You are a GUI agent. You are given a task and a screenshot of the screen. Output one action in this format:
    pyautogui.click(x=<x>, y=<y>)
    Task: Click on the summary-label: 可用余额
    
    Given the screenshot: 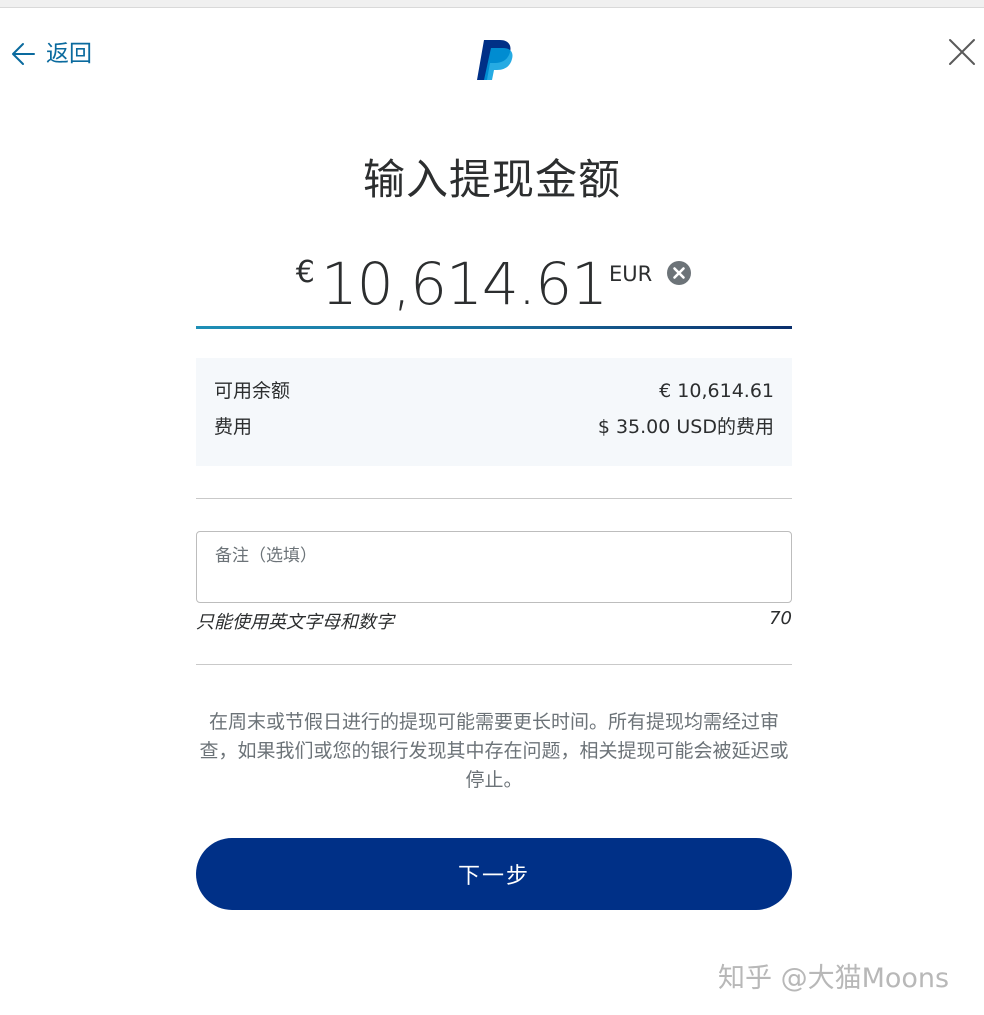 What is the action you would take?
    pyautogui.click(x=252, y=391)
    